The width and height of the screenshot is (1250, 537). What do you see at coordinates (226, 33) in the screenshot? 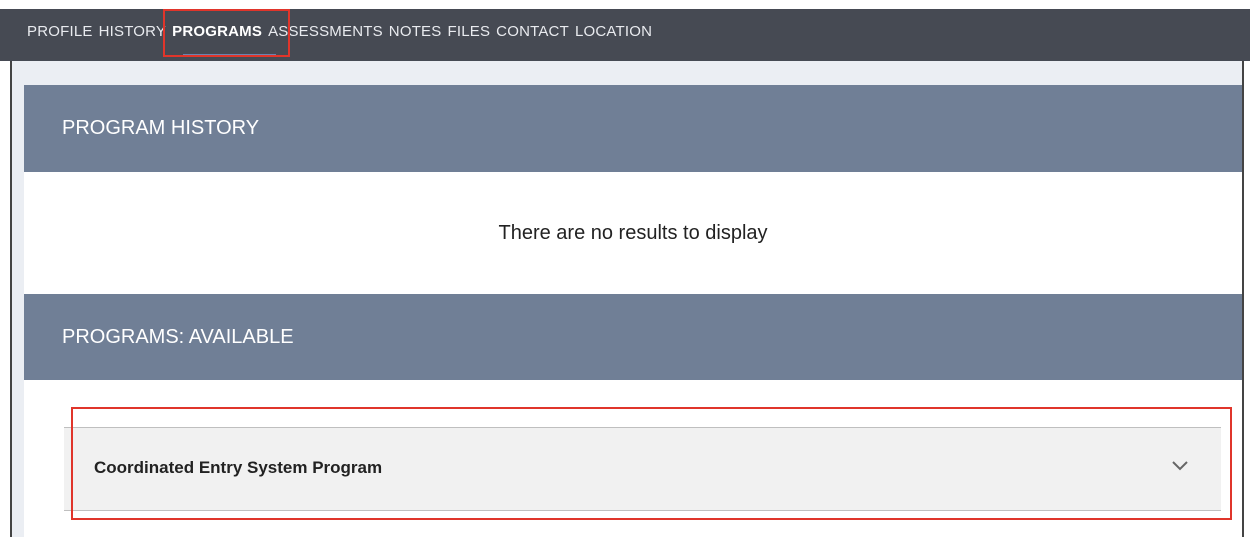
I see `programs-tab-highlight` at bounding box center [226, 33].